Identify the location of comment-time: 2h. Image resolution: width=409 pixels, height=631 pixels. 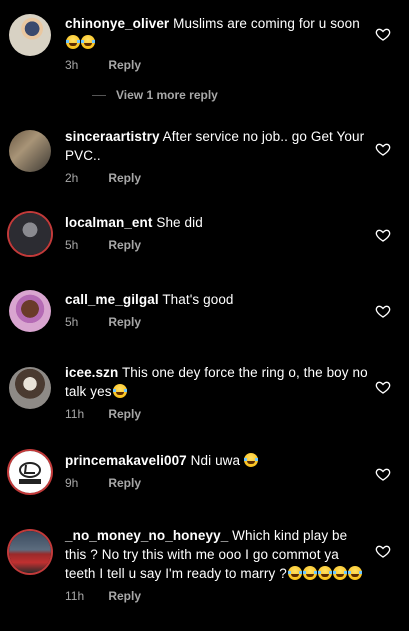
(72, 178).